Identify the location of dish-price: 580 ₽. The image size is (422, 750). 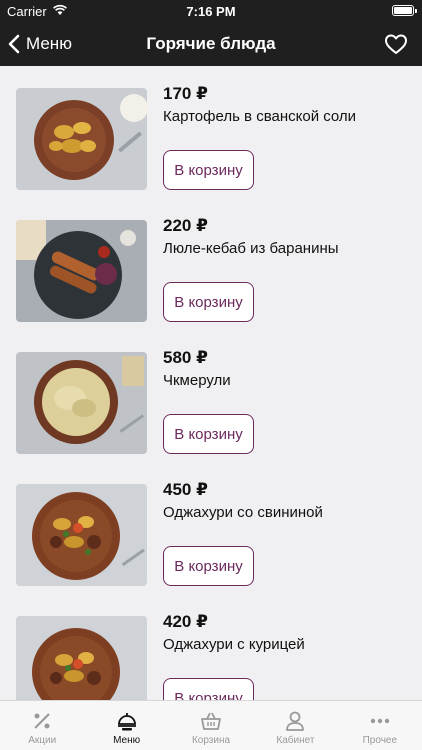
(185, 357).